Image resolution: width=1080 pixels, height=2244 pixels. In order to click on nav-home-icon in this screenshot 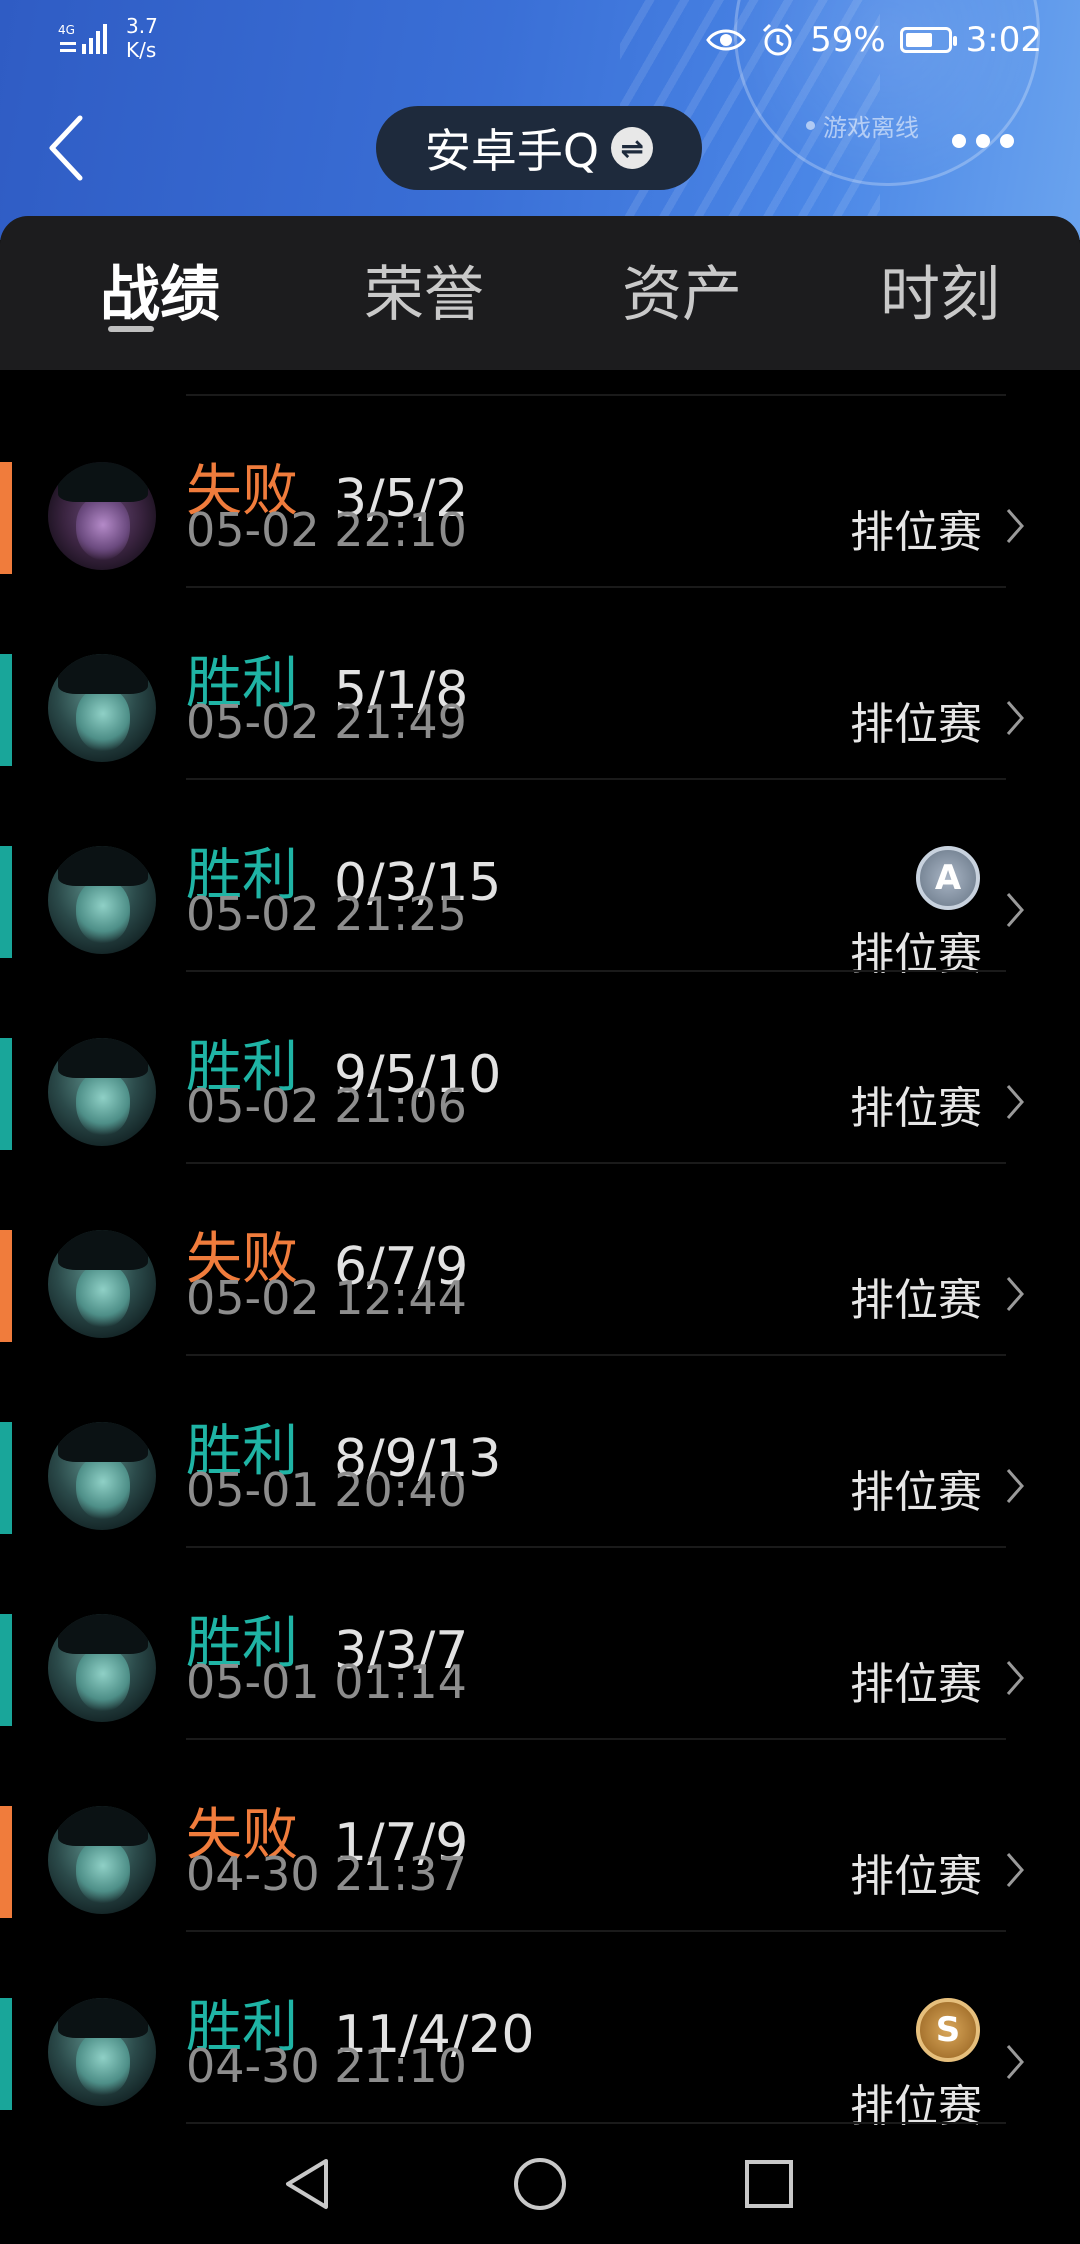, I will do `click(540, 2184)`.